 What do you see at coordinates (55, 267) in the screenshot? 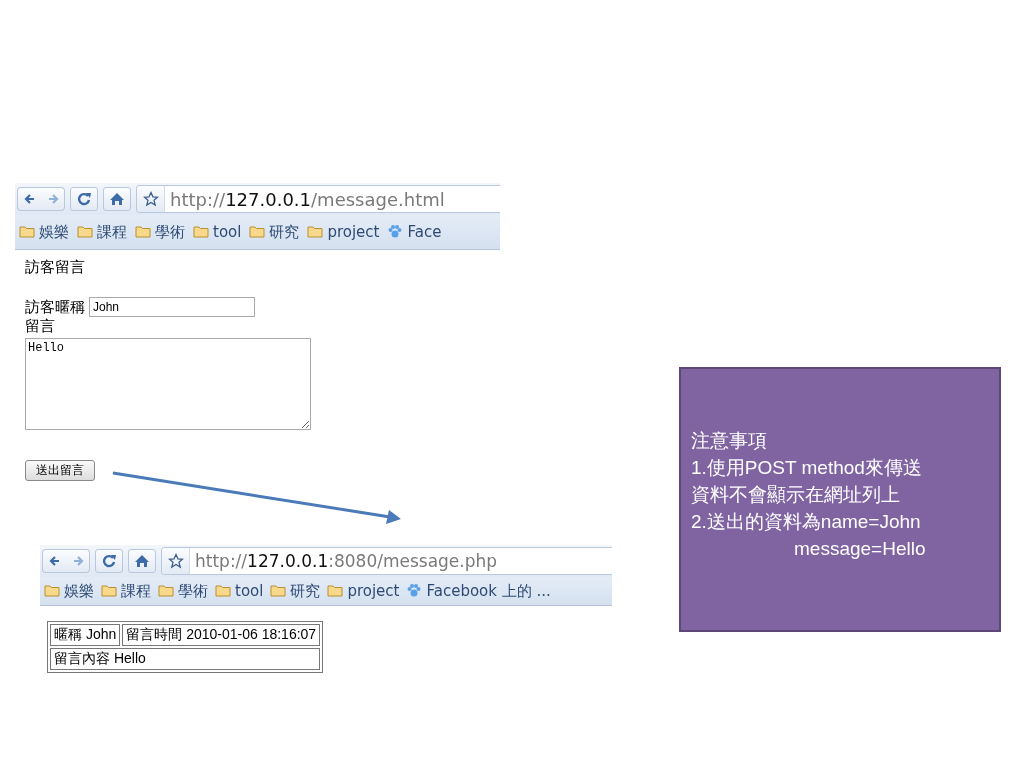
I see `page-heading: 訪客留言` at bounding box center [55, 267].